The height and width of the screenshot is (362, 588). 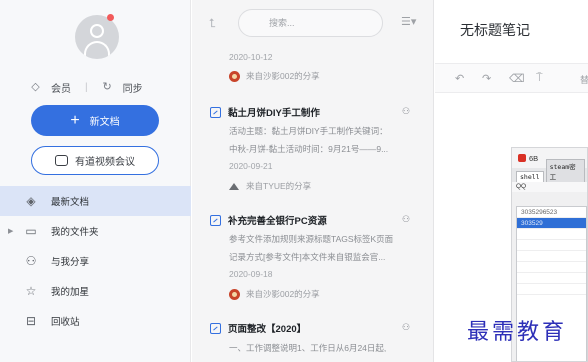 What do you see at coordinates (31, 321) in the screenshot?
I see `trash-icon: ⊟` at bounding box center [31, 321].